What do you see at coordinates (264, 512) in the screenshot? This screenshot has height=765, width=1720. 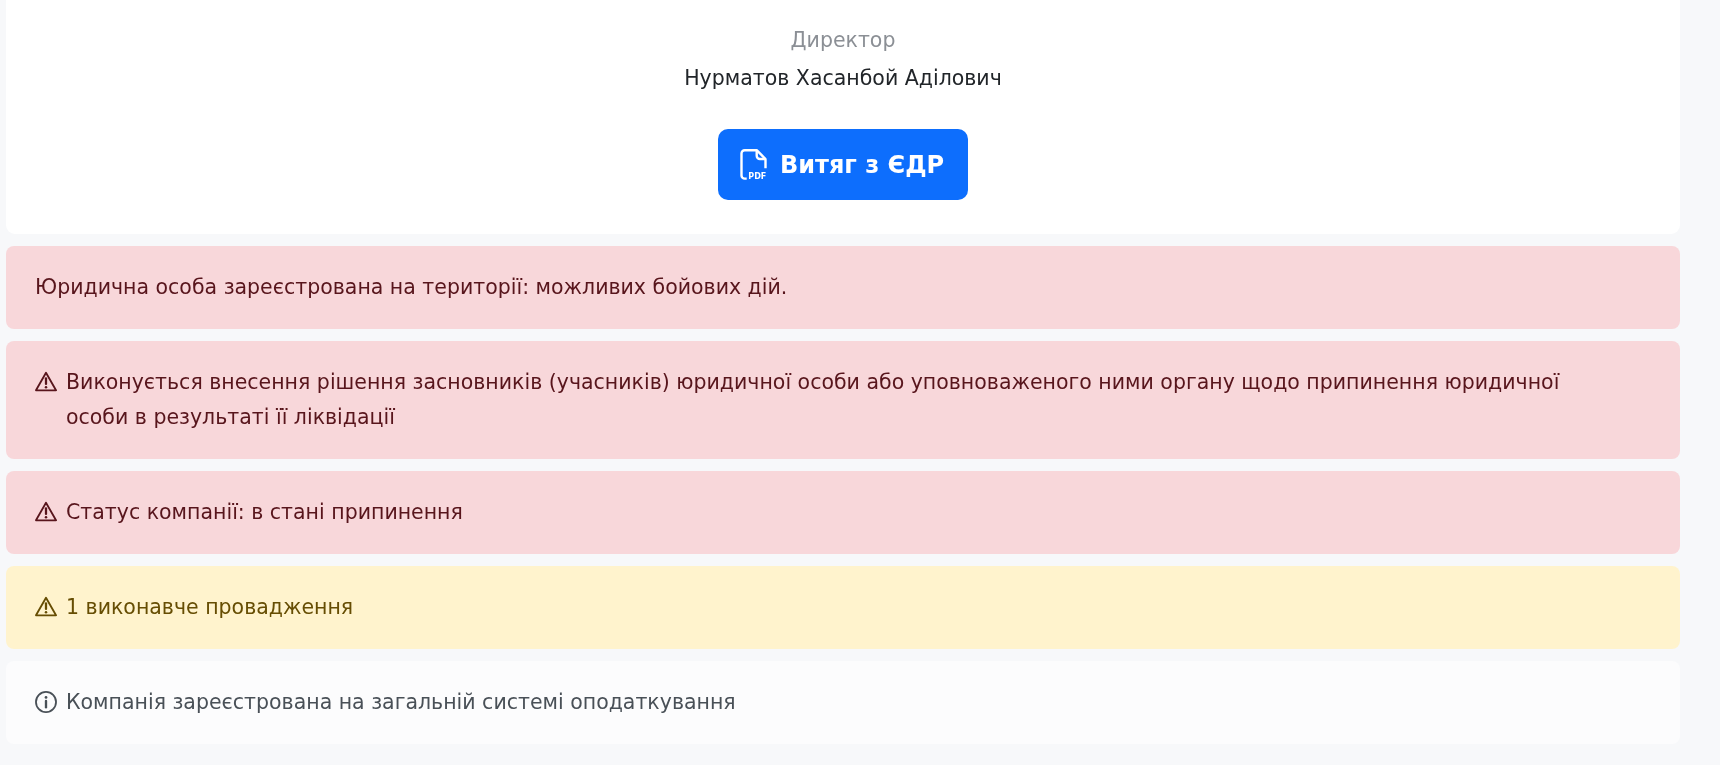 I see `alert-text: Статус компанії: в стані припинення` at bounding box center [264, 512].